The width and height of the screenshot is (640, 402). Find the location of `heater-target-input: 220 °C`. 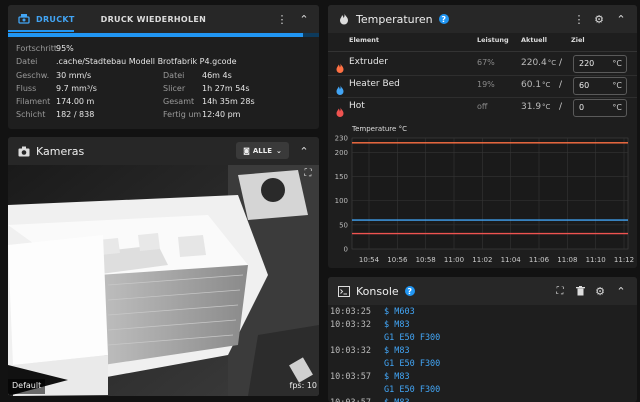

heater-target-input: 220 °C is located at coordinates (600, 64).